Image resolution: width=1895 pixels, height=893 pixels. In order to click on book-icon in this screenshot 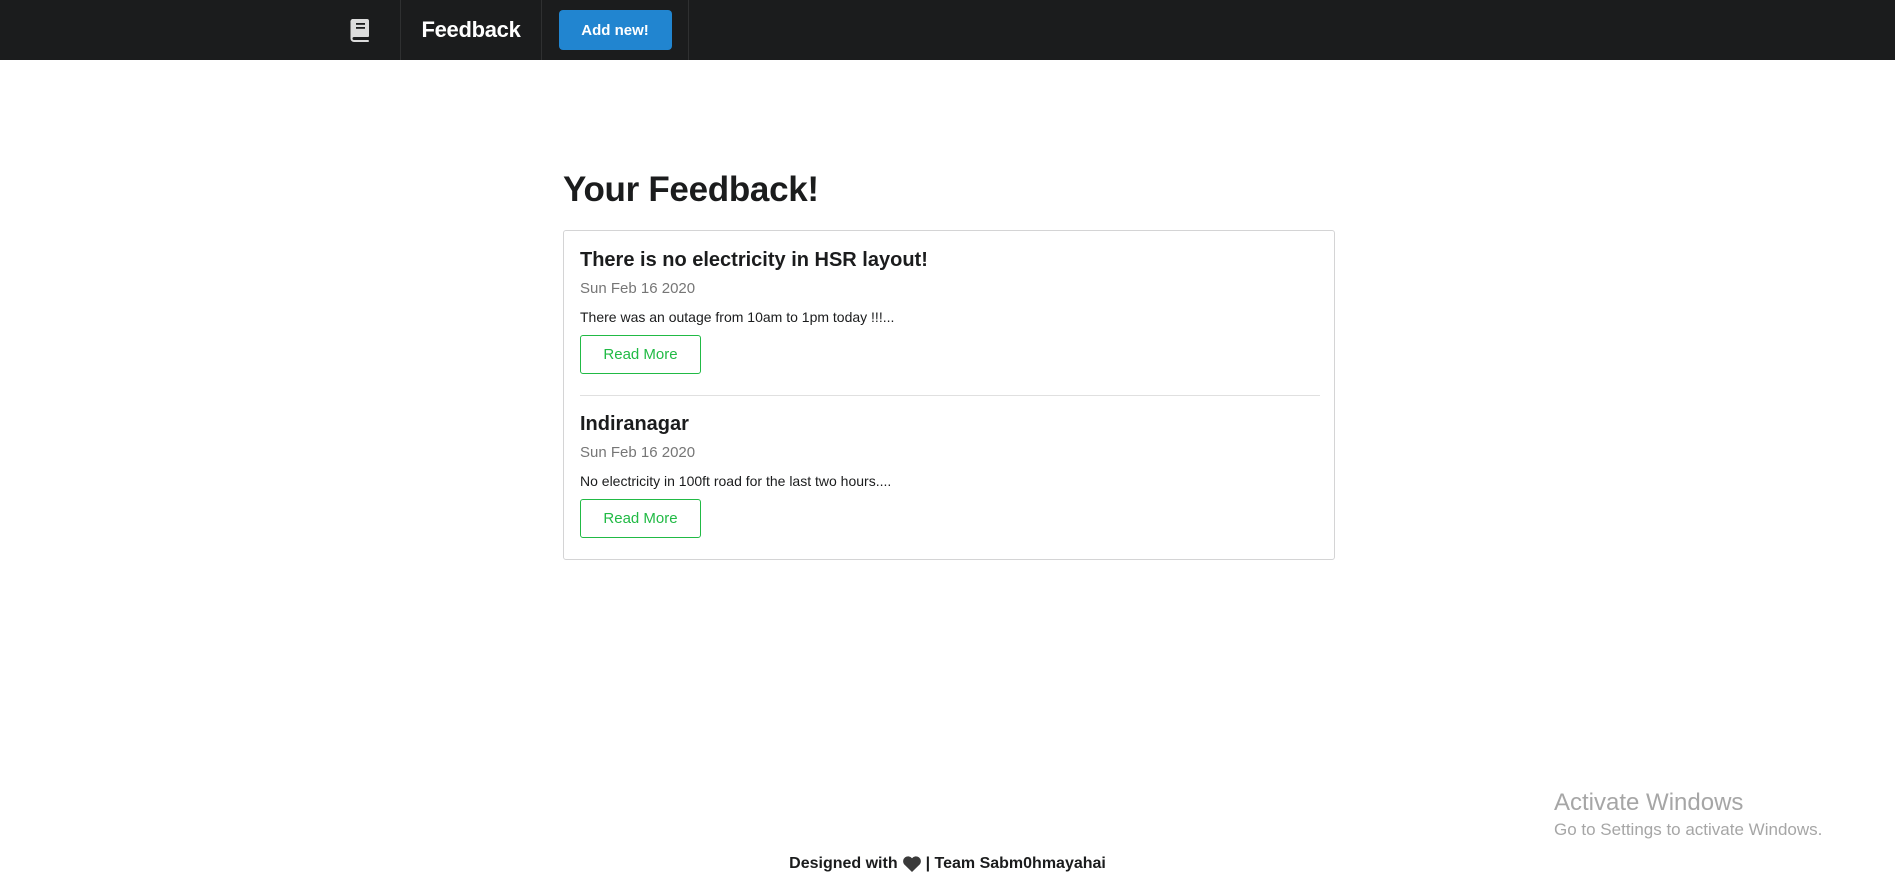, I will do `click(359, 30)`.